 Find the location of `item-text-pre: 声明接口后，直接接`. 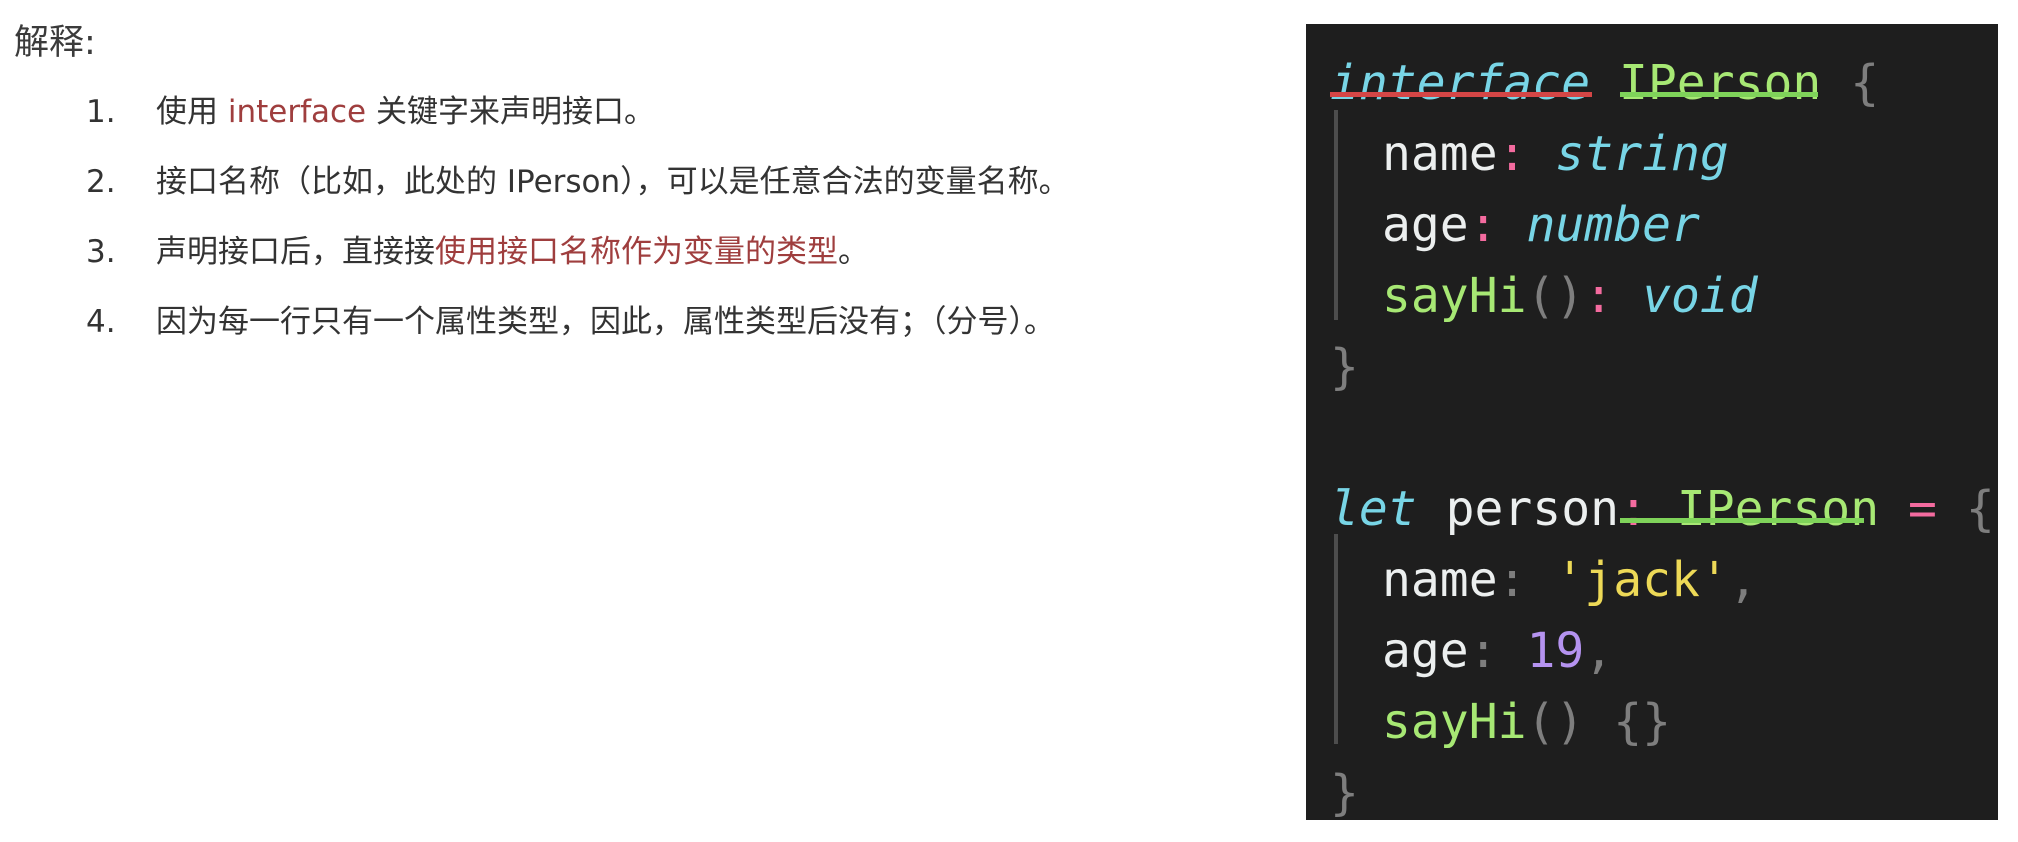

item-text-pre: 声明接口后，直接接 is located at coordinates (295, 252).